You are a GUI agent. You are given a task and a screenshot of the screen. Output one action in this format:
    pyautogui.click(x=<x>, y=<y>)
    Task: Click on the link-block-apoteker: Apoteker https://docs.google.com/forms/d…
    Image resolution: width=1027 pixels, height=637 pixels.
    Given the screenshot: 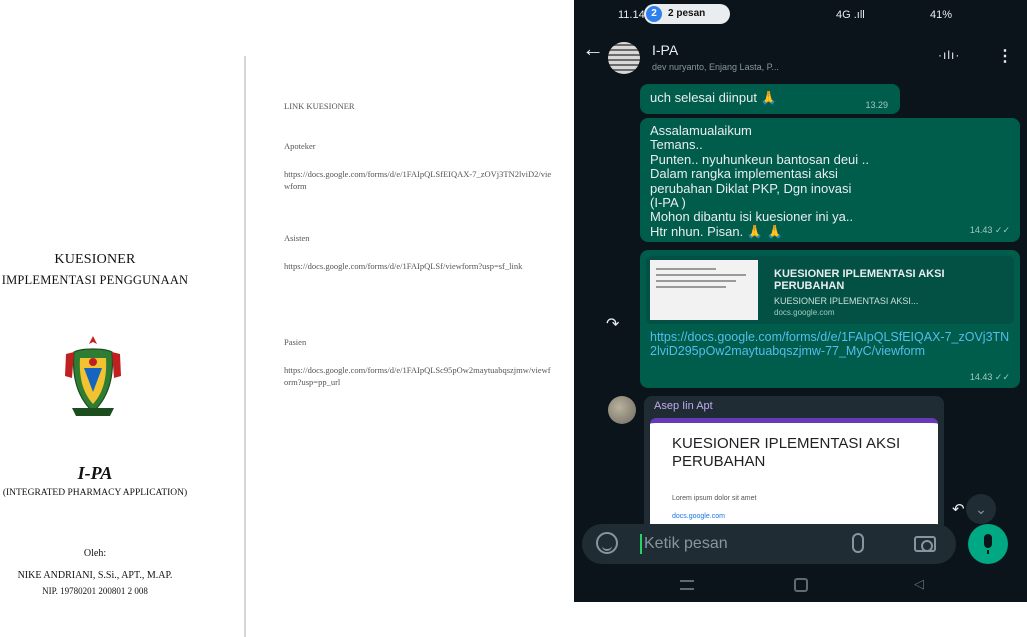 What is the action you would take?
    pyautogui.click(x=419, y=166)
    